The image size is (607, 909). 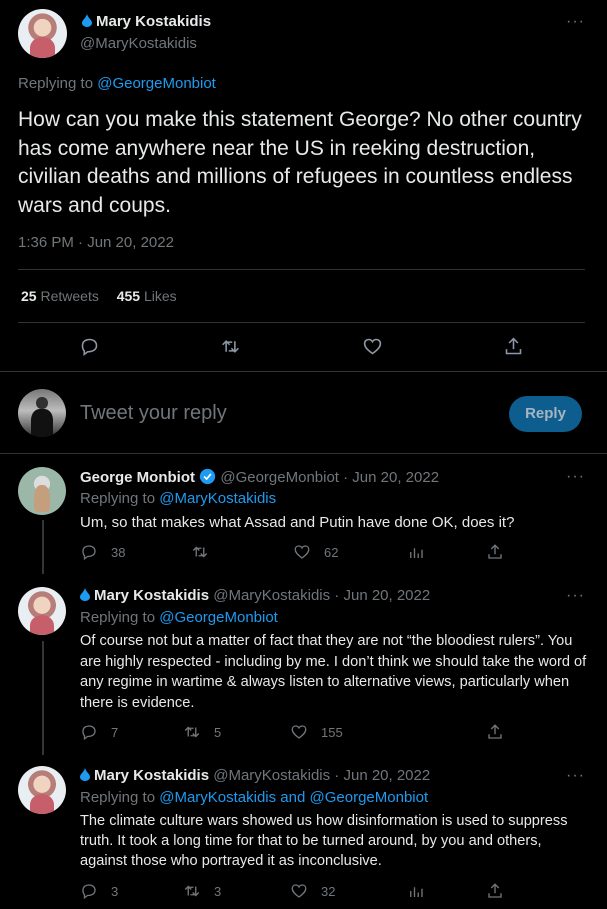 I want to click on like-action: 62, so click(x=315, y=552).